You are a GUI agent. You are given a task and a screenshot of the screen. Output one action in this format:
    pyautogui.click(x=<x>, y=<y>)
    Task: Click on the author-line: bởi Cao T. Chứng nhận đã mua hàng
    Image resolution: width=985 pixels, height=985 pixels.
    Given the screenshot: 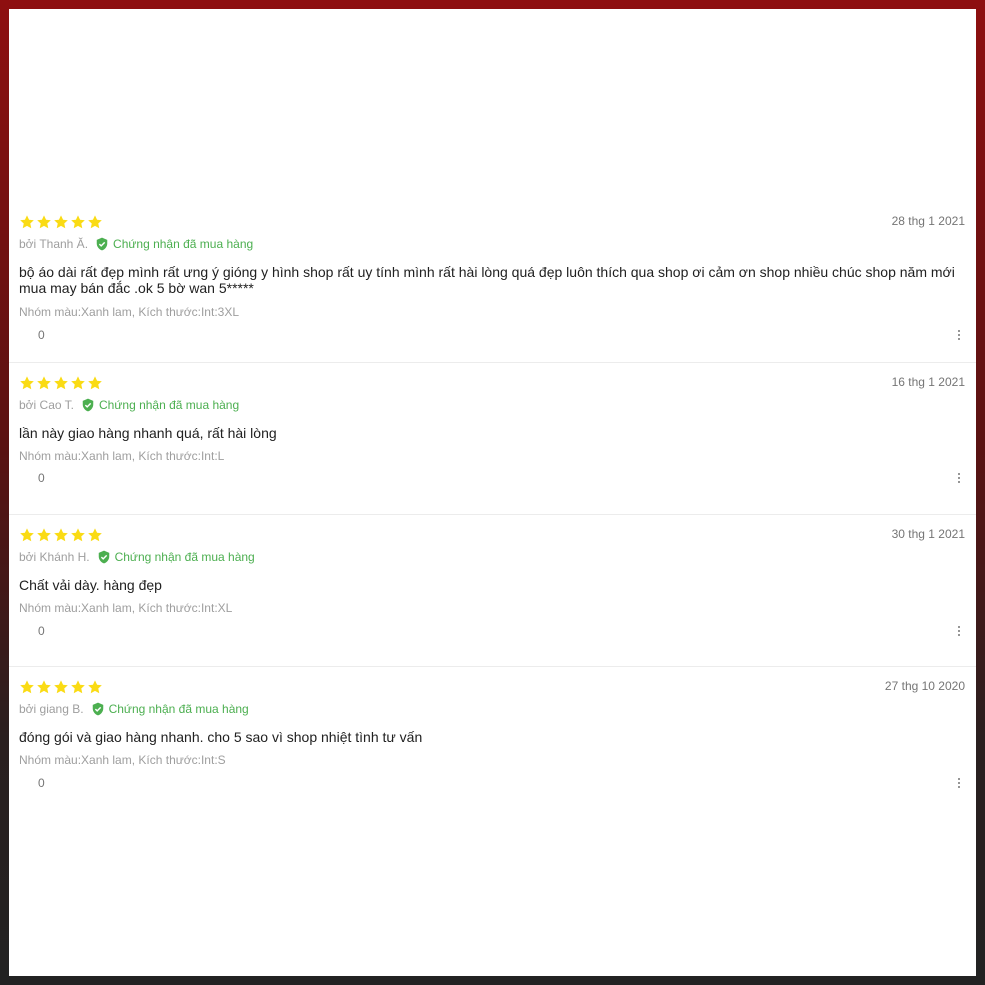 What is the action you would take?
    pyautogui.click(x=129, y=405)
    